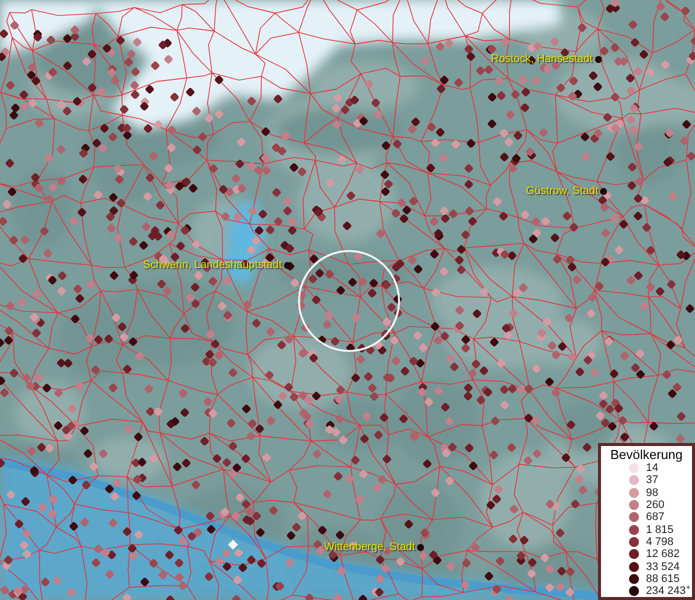 This screenshot has width=695, height=600. I want to click on legend-label: 260, so click(655, 505).